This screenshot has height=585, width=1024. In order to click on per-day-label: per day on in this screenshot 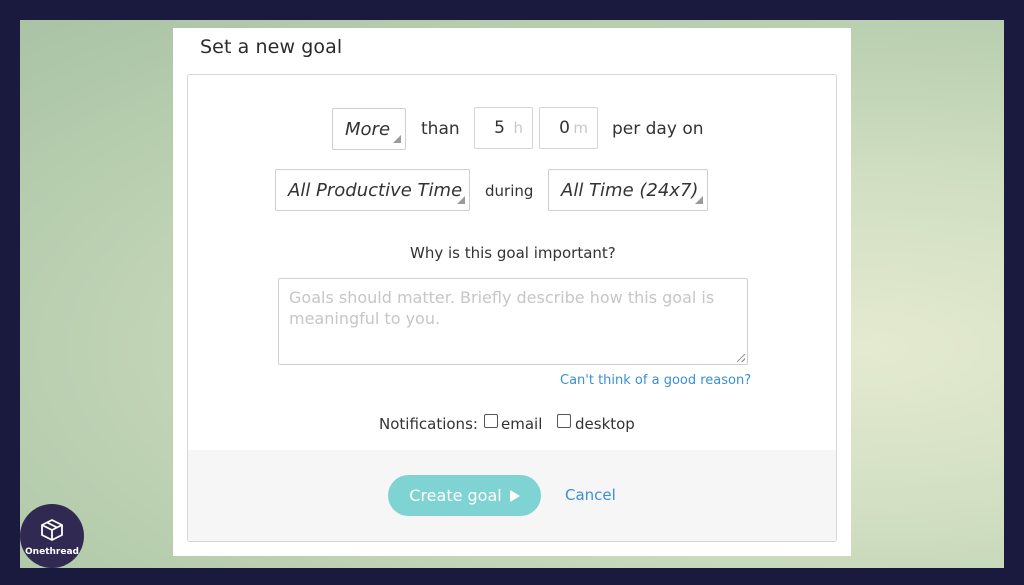, I will do `click(658, 129)`.